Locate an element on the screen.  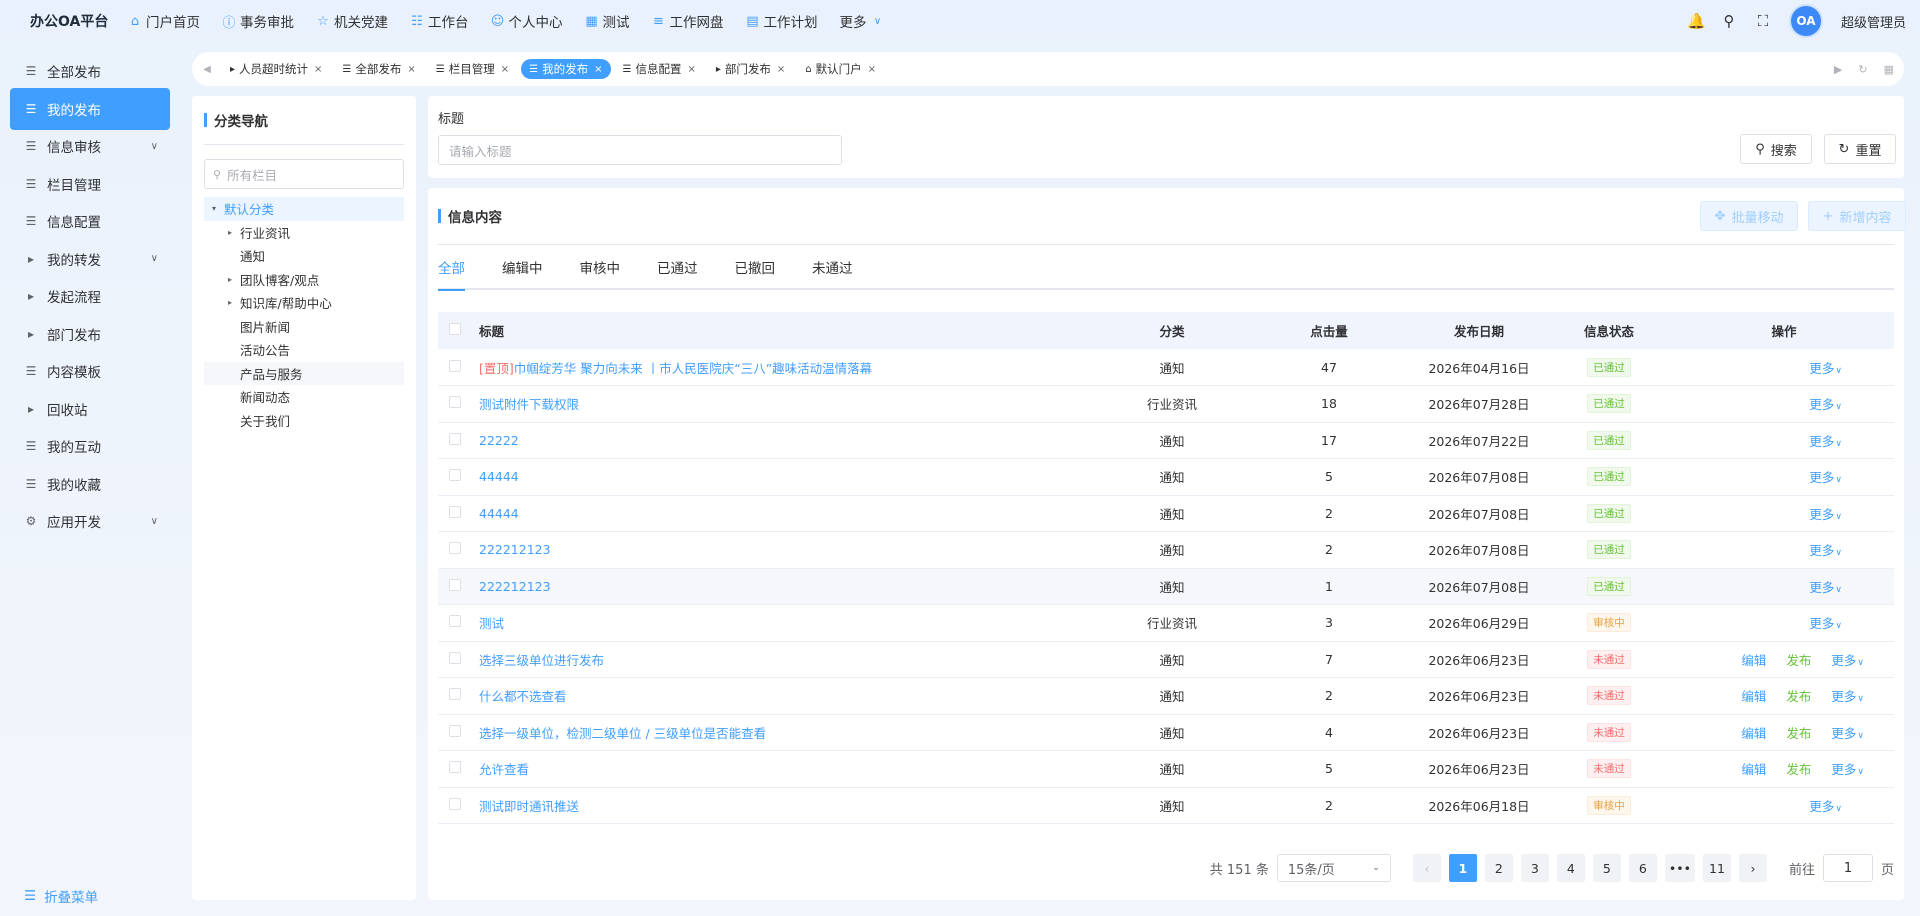
top-nav-item: ⌂ 门户首页 is located at coordinates (164, 21).